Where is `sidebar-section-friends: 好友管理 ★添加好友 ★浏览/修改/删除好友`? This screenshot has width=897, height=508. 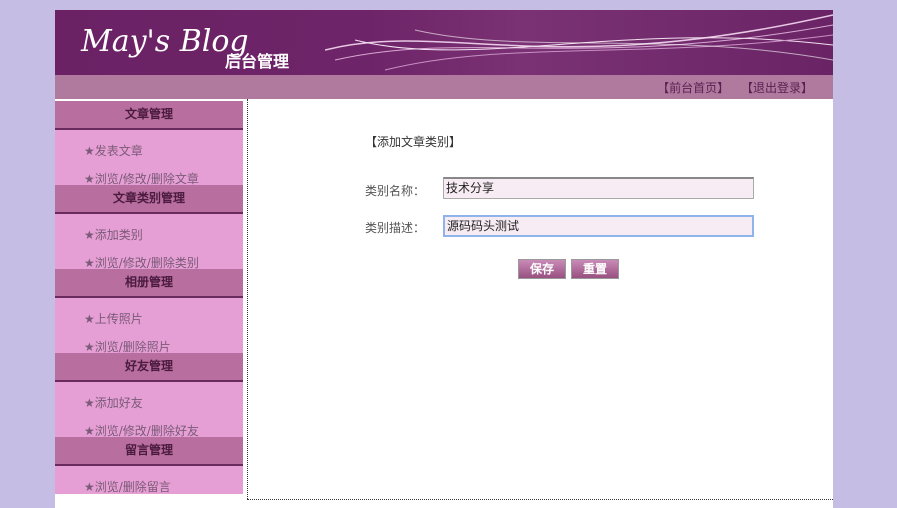
sidebar-section-friends: 好友管理 ★添加好友 ★浏览/修改/删除好友 is located at coordinates (149, 396).